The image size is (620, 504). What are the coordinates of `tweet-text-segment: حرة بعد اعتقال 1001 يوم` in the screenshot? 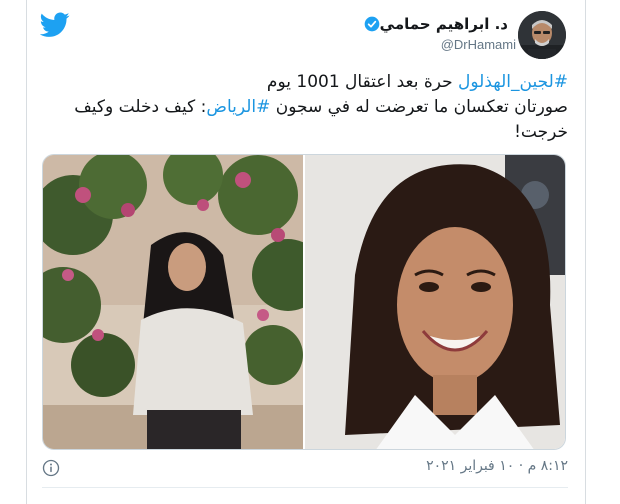 It's located at (362, 82).